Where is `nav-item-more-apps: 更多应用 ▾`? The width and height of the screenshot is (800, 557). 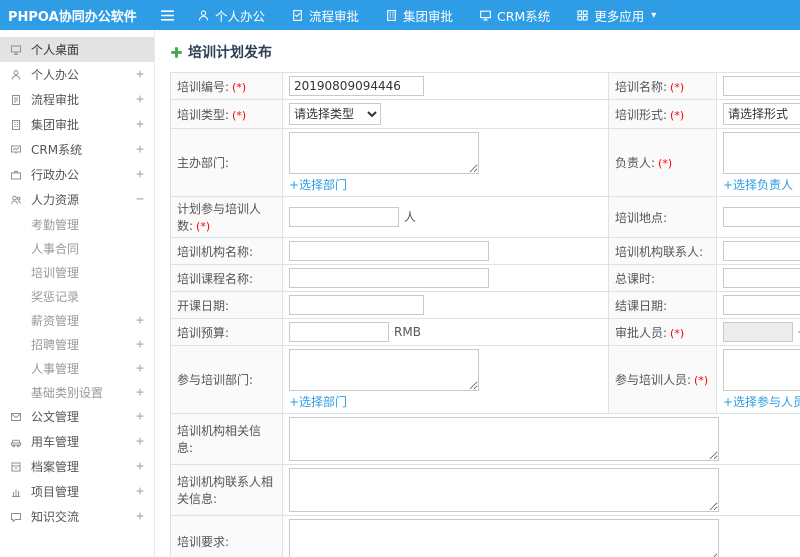
nav-item-more-apps: 更多应用 ▾ is located at coordinates (616, 15).